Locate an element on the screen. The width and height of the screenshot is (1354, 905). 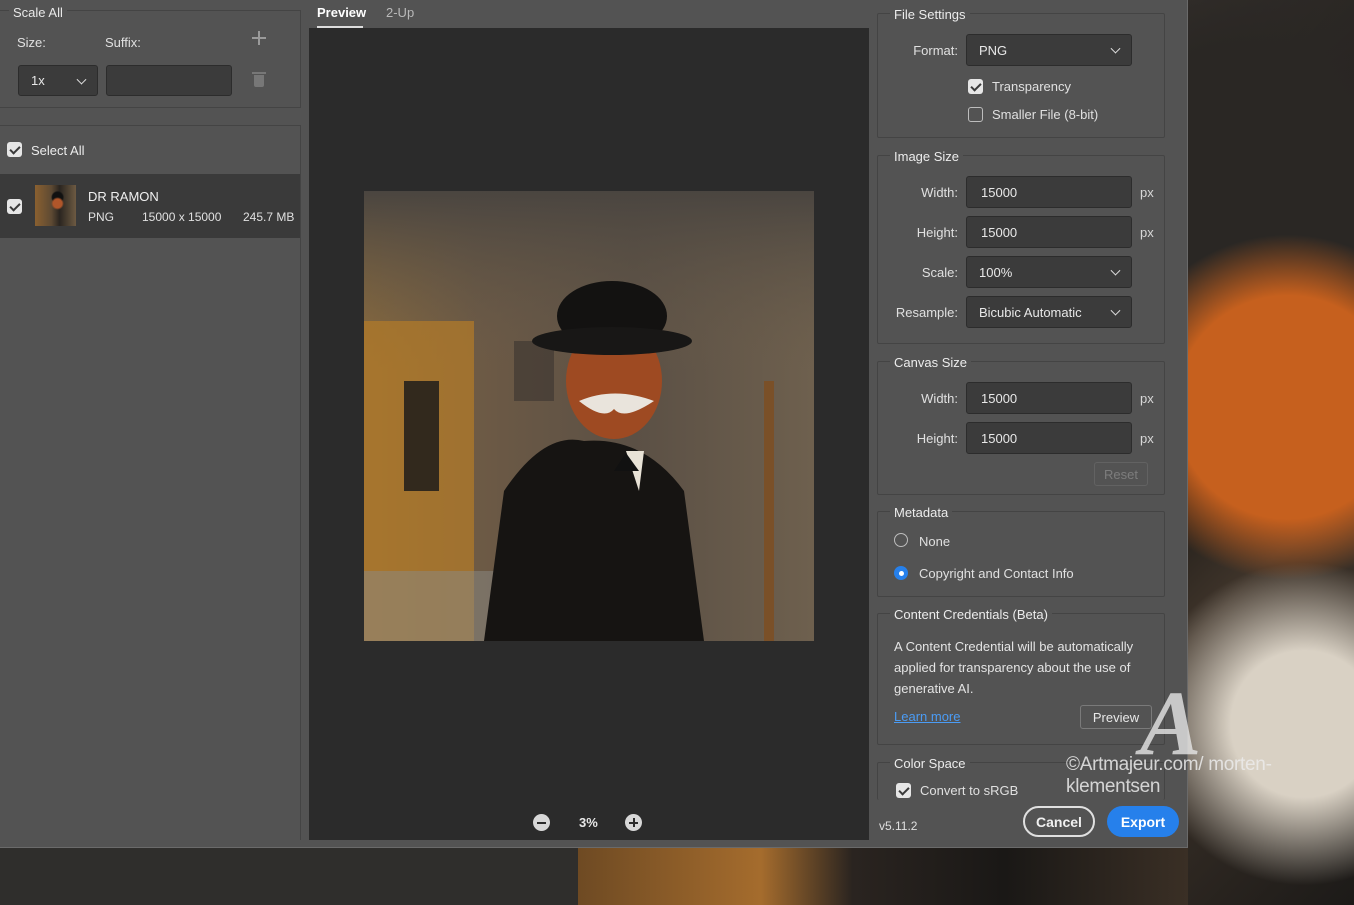
metadata-copyright-radio is located at coordinates (901, 573).